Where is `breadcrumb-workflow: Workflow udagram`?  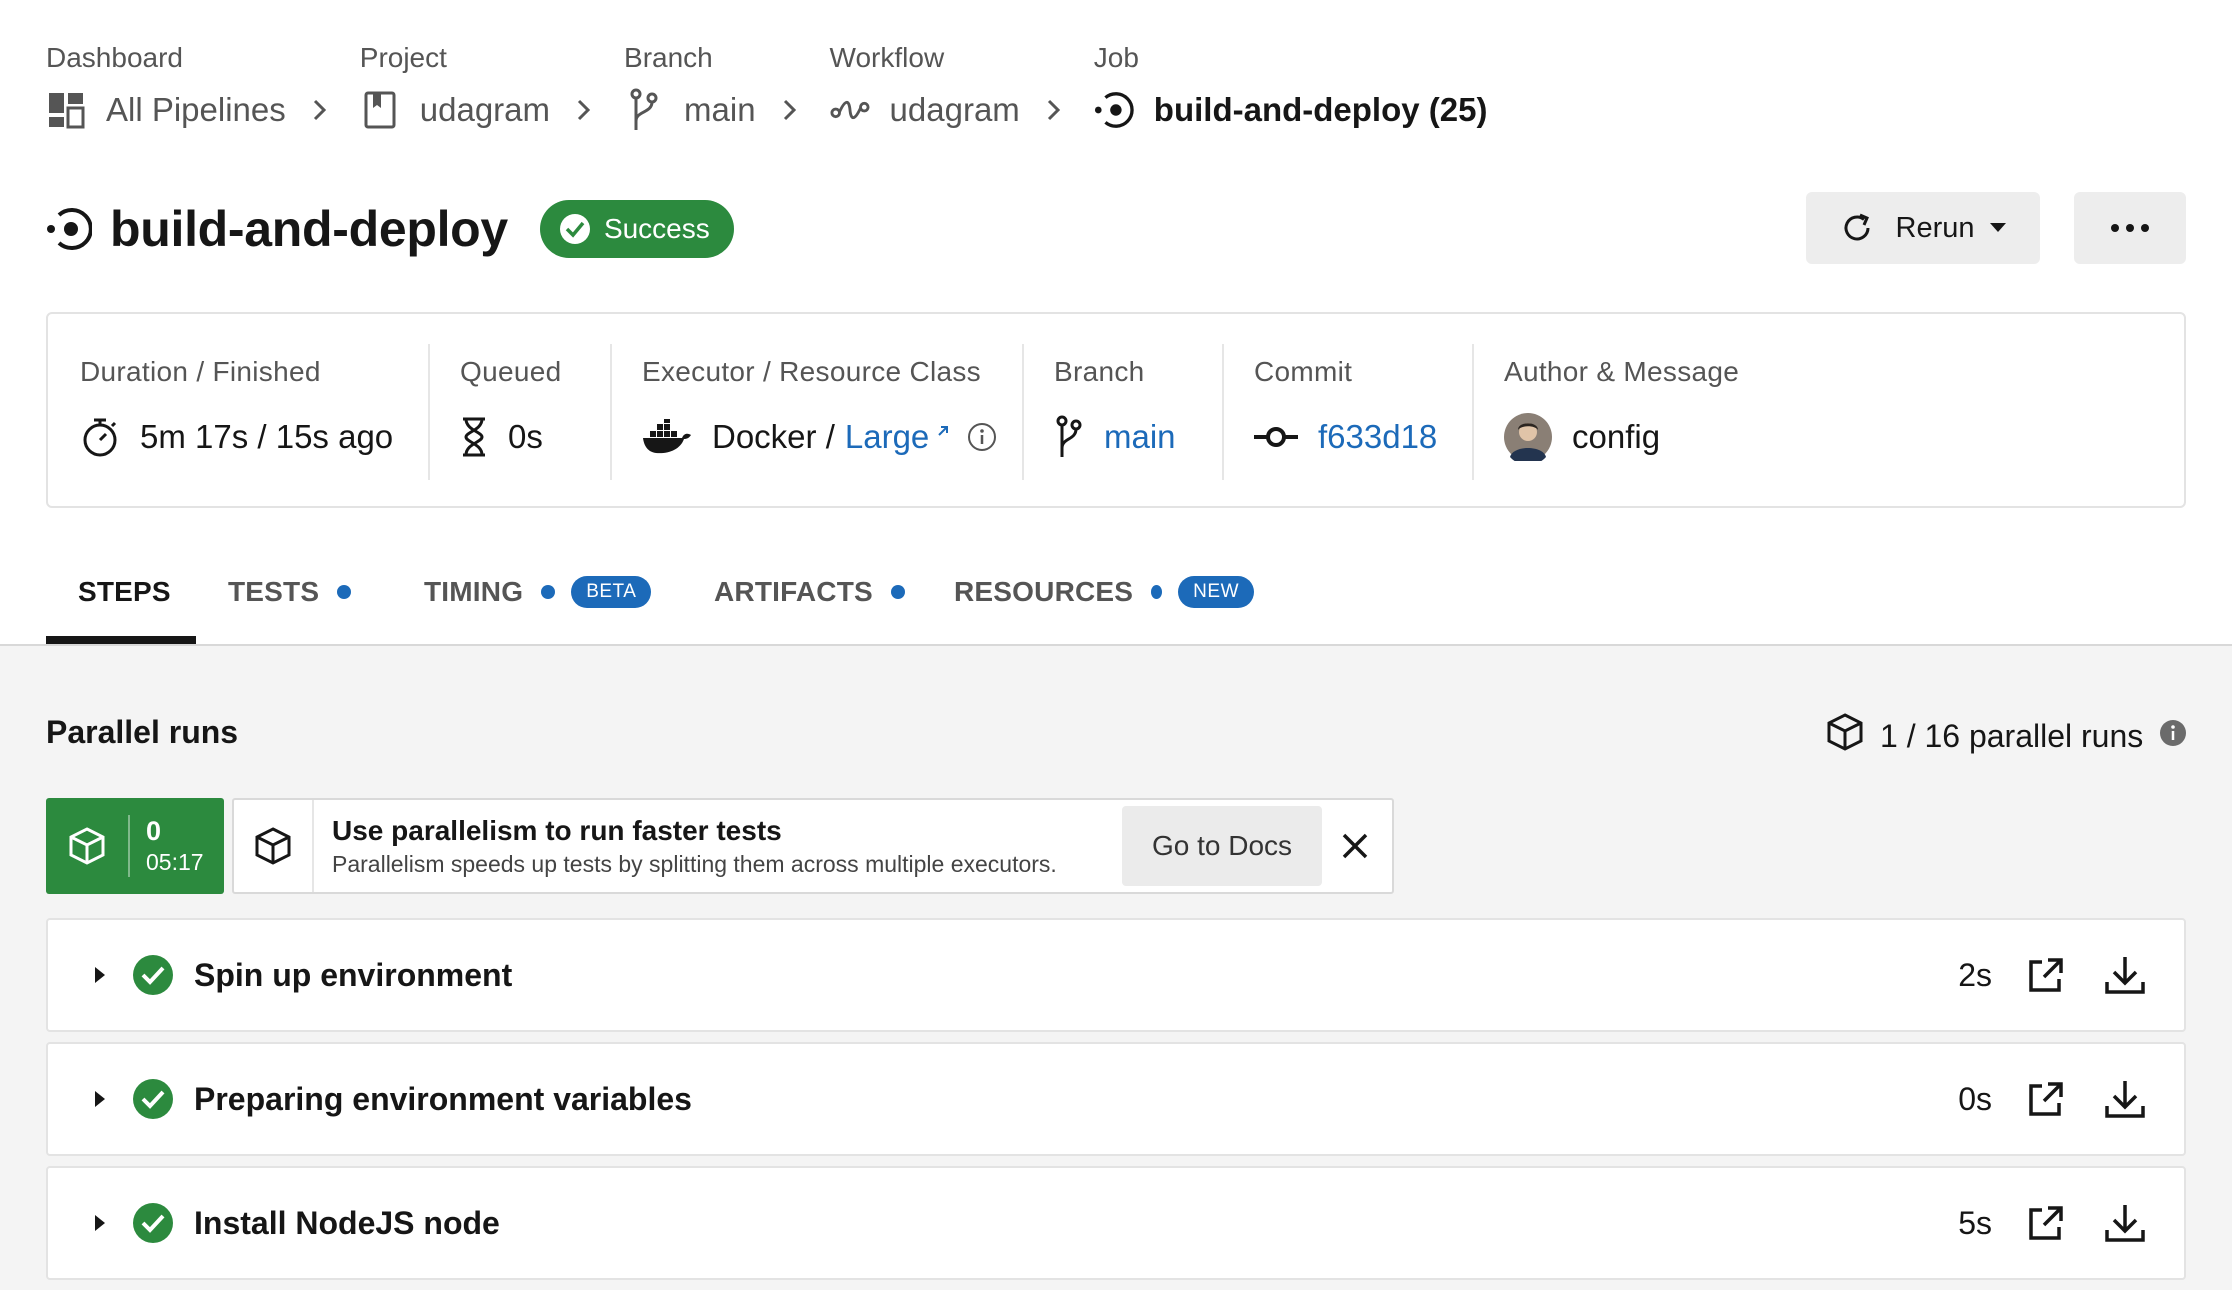
breadcrumb-workflow: Workflow udagram is located at coordinates (962, 90).